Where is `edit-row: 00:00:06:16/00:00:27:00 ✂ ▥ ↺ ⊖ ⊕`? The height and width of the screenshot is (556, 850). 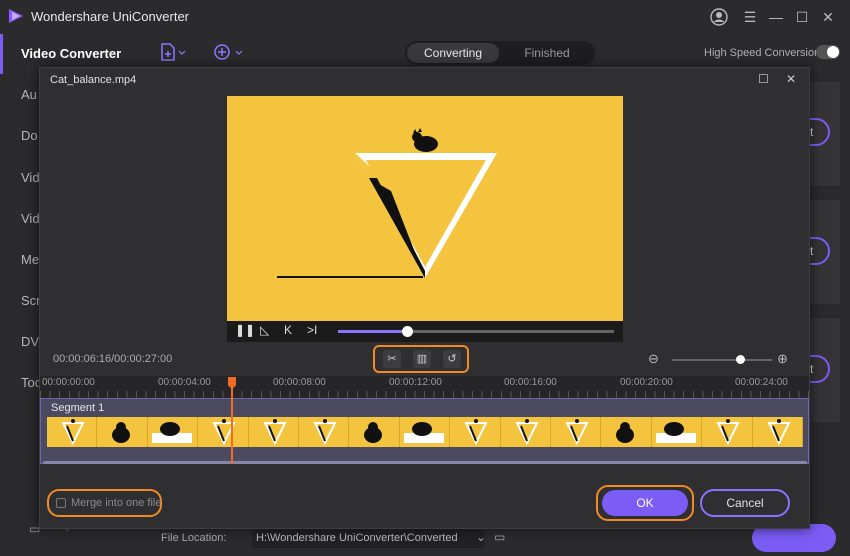
edit-row: 00:00:06:16/00:00:27:00 ✂ ▥ ↺ ⊖ ⊕ is located at coordinates (424, 360).